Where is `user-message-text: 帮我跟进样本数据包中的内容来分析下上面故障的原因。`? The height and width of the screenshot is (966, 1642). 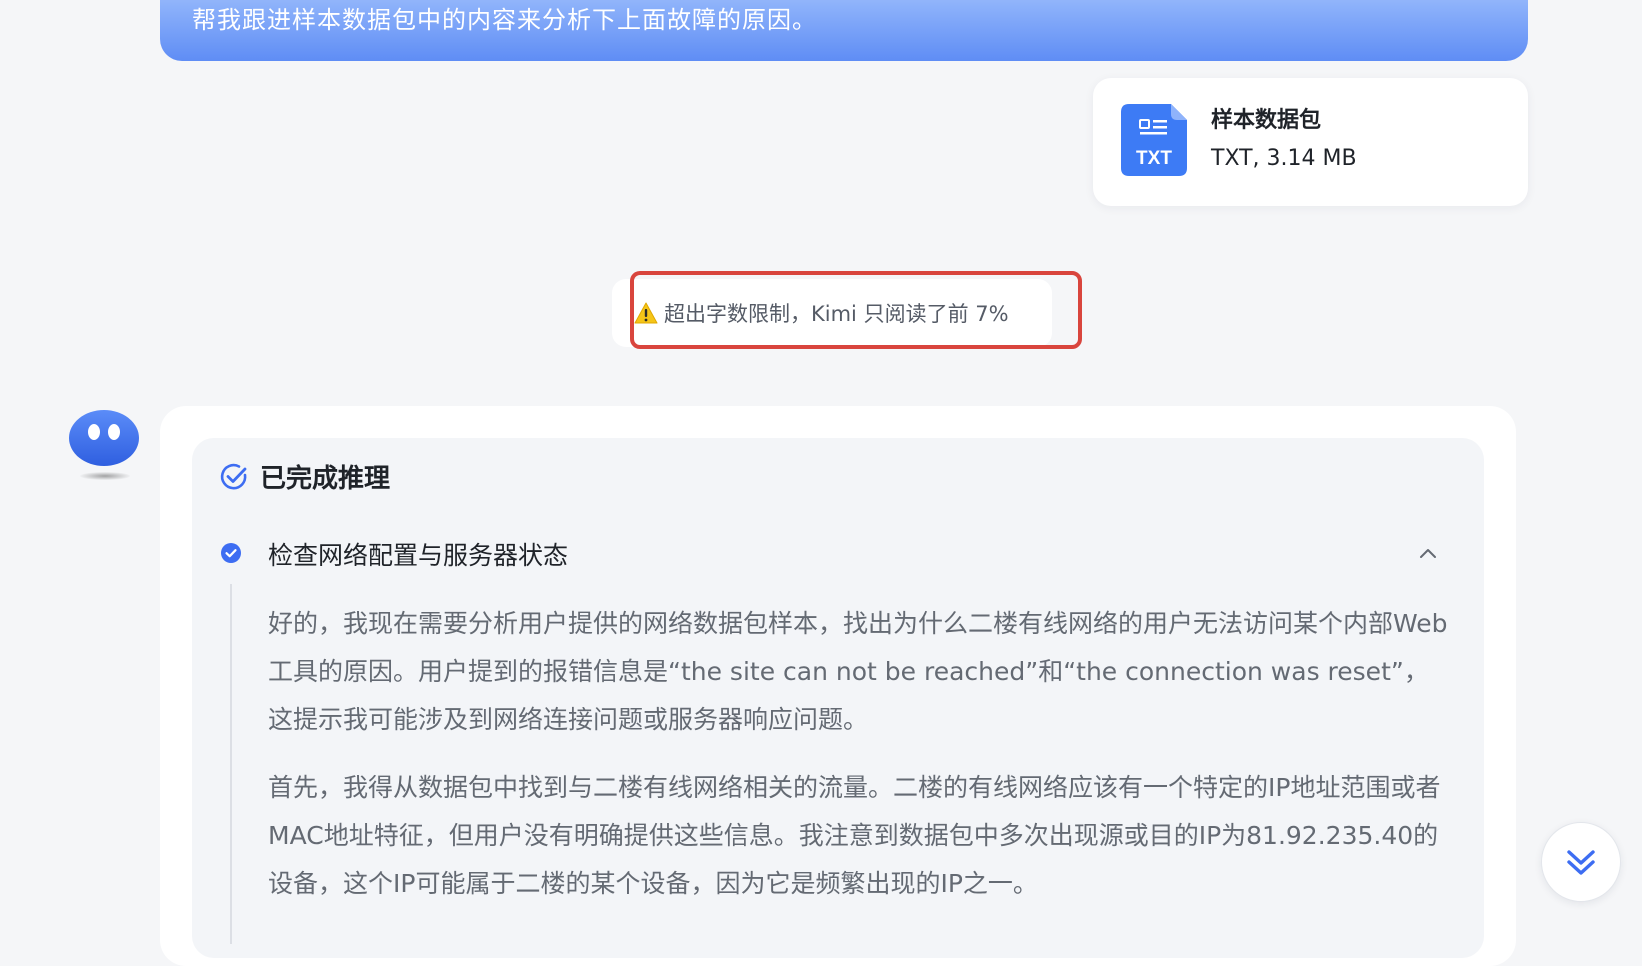
user-message-text: 帮我跟进样本数据包中的内容来分析下上面故障的原因。 is located at coordinates (504, 20).